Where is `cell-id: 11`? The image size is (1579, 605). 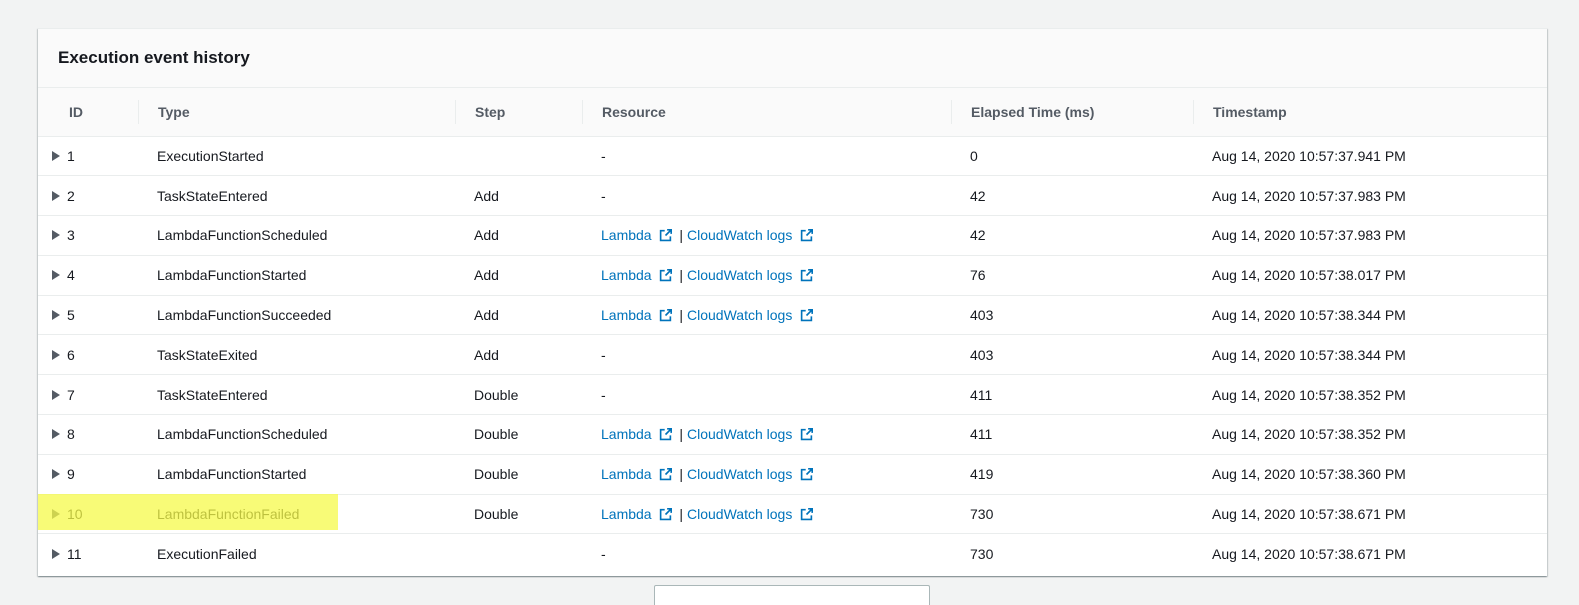 cell-id: 11 is located at coordinates (88, 554).